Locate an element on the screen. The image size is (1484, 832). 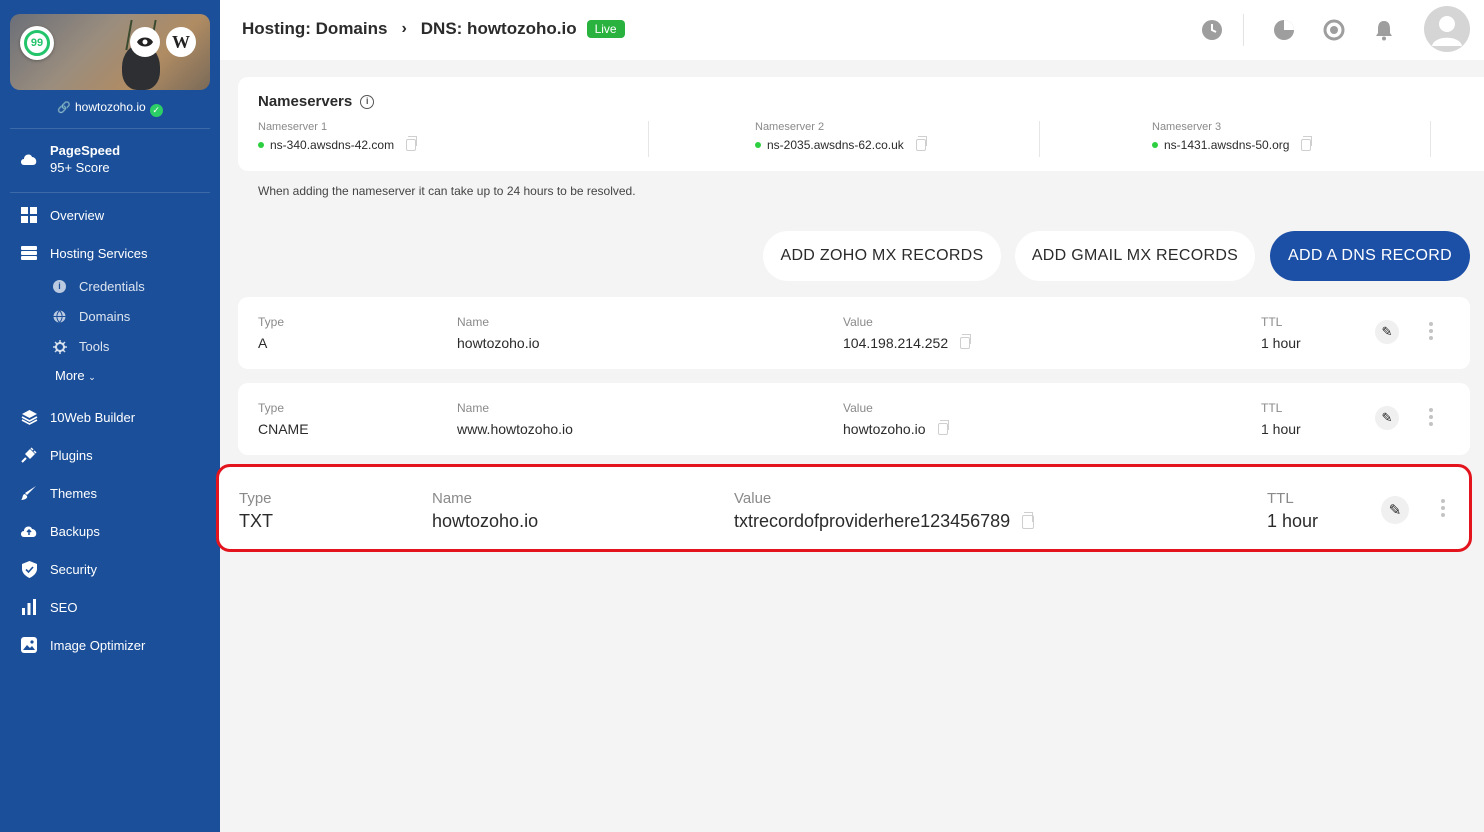
breadcrumb-current: DNS: howtozoho.io is located at coordinates (498, 28).